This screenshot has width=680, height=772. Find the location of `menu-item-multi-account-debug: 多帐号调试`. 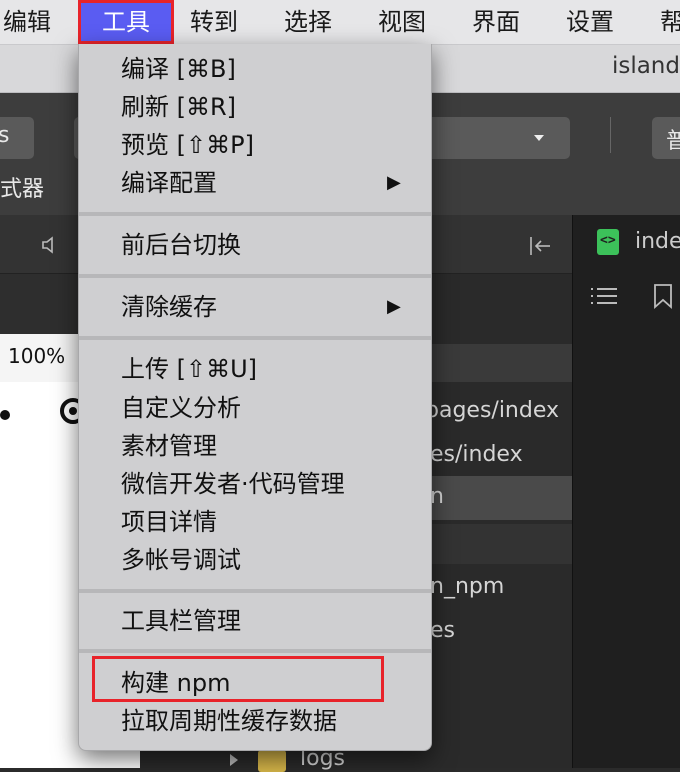

menu-item-multi-account-debug: 多帐号调试 is located at coordinates (255, 560).